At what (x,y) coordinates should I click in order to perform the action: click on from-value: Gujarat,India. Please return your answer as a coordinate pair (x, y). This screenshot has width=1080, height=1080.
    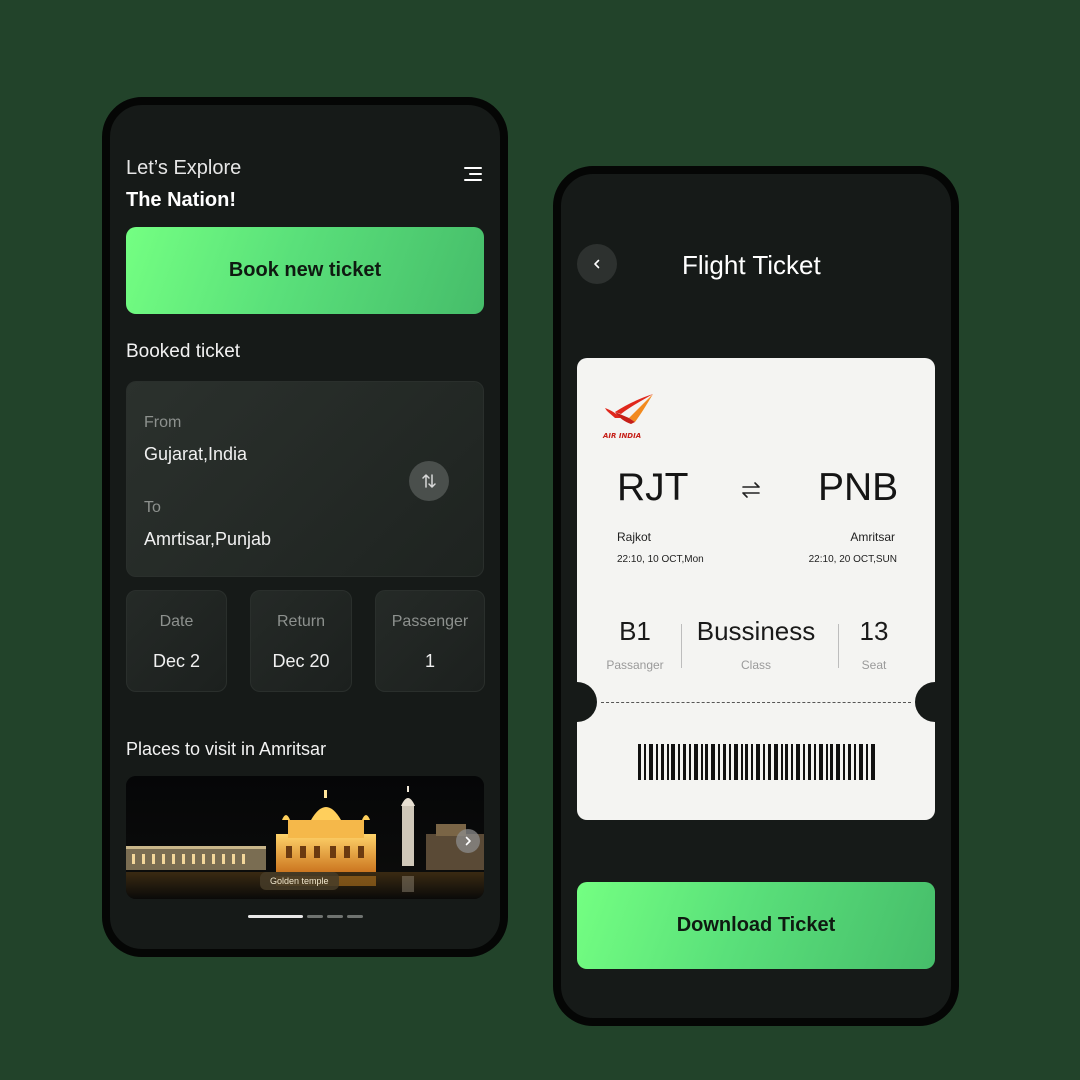
    Looking at the image, I should click on (196, 454).